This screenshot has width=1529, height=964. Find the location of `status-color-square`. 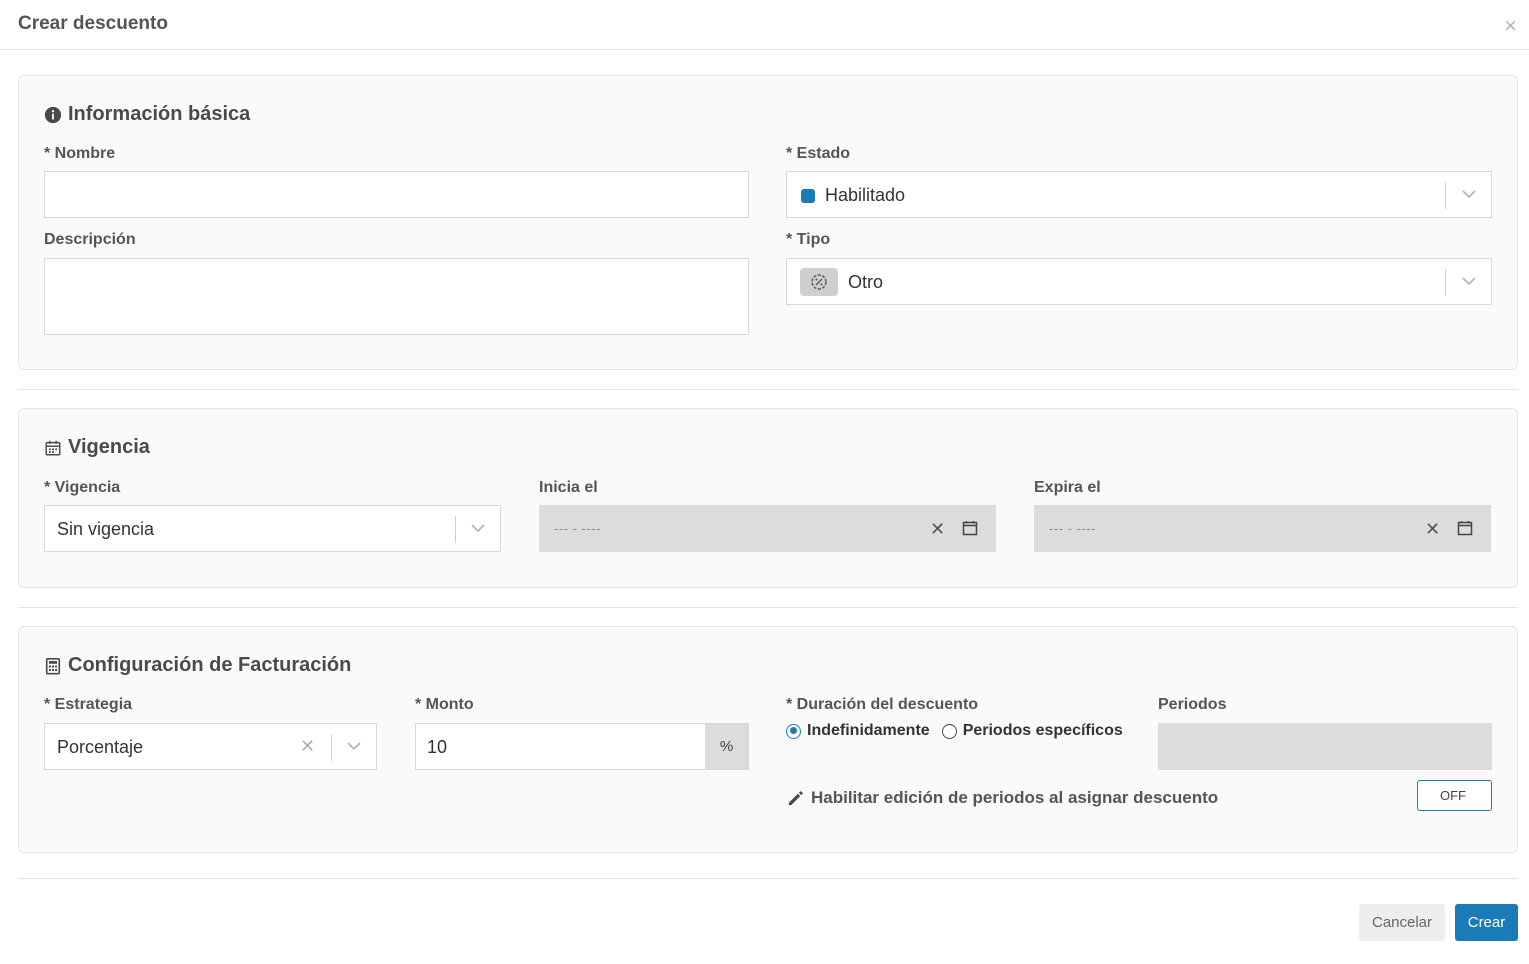

status-color-square is located at coordinates (808, 196).